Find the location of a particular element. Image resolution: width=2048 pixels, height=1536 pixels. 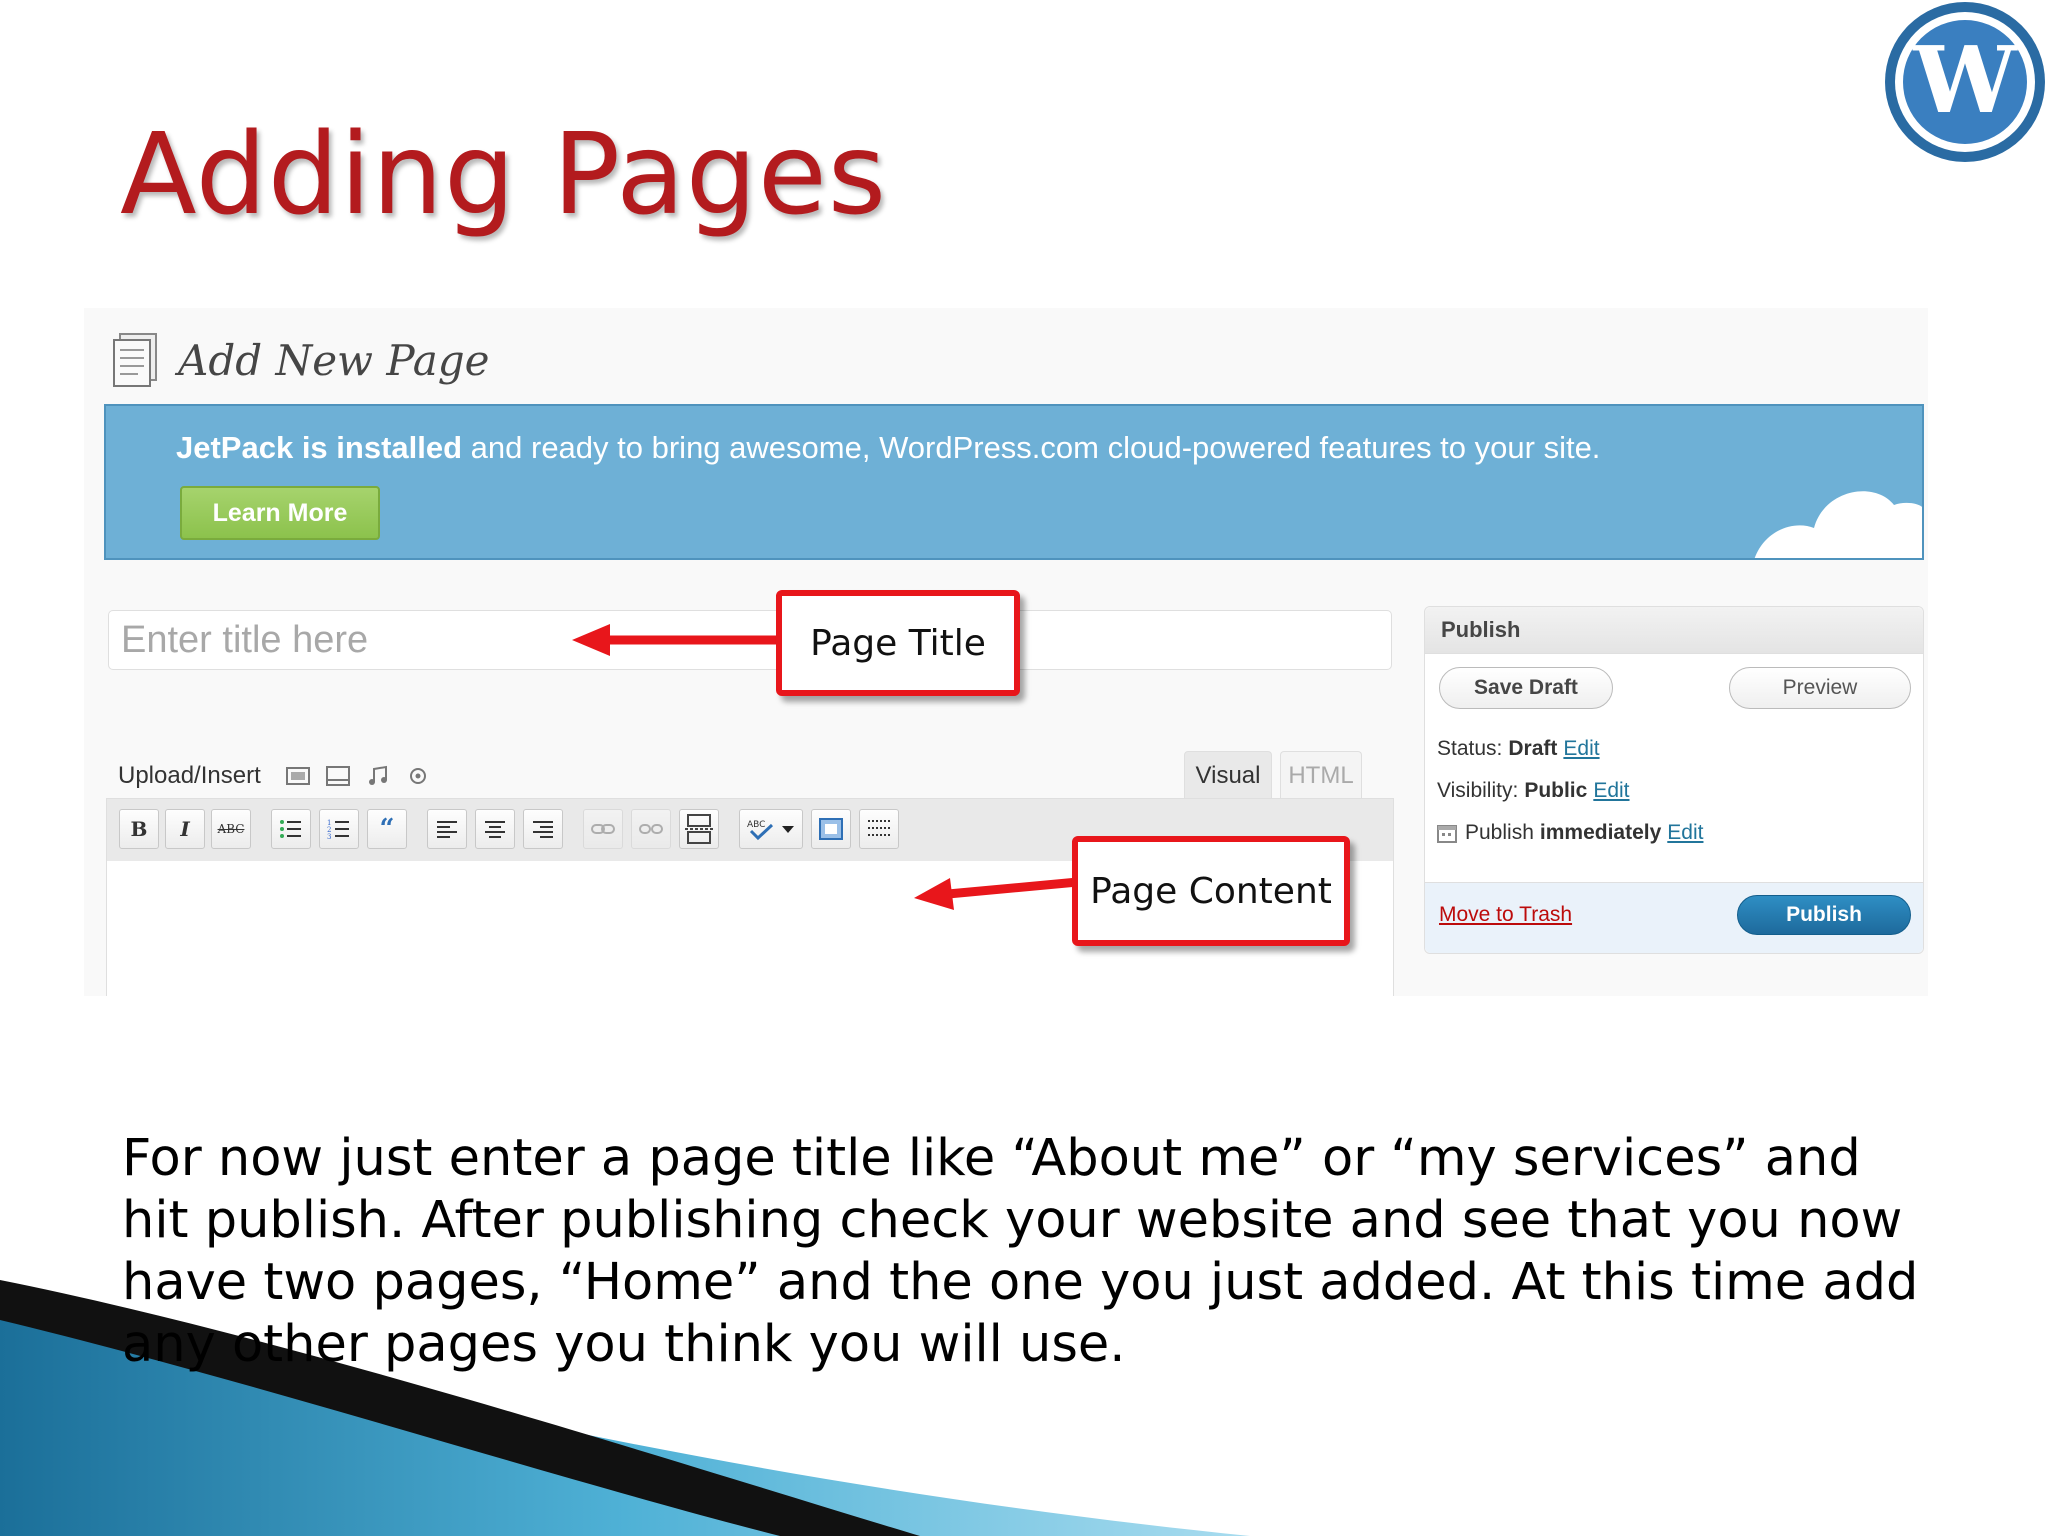

notice-bold-text: JetPack is installed is located at coordinates (319, 447).